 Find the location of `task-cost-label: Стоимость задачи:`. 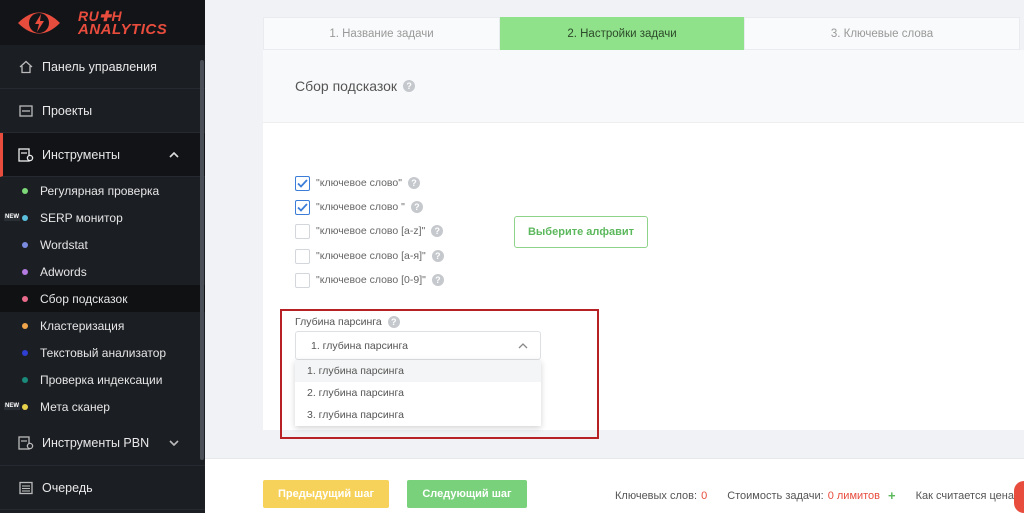

task-cost-label: Стоимость задачи: is located at coordinates (775, 495).